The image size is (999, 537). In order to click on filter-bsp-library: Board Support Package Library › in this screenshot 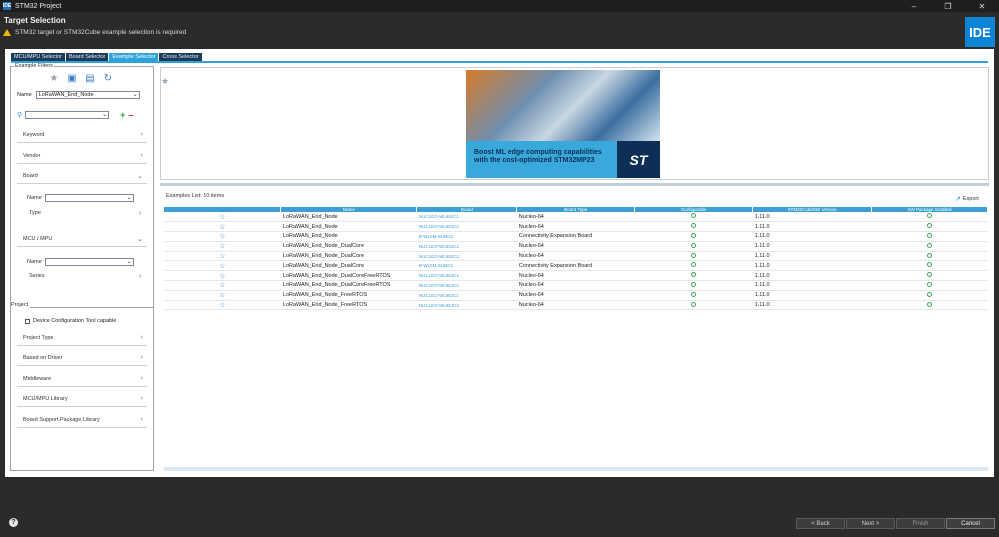, I will do `click(82, 420)`.